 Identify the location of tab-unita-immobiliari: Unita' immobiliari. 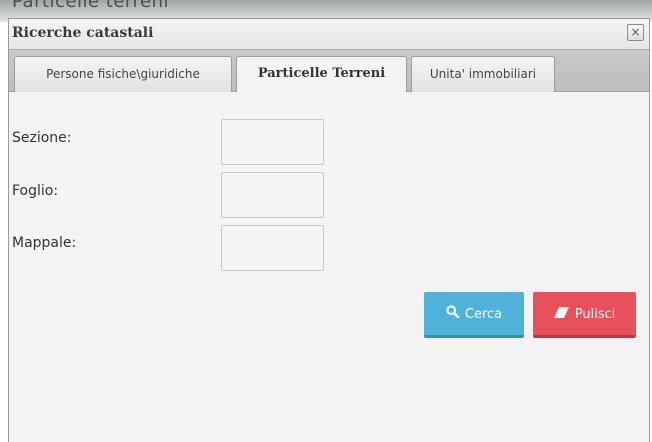
(483, 74).